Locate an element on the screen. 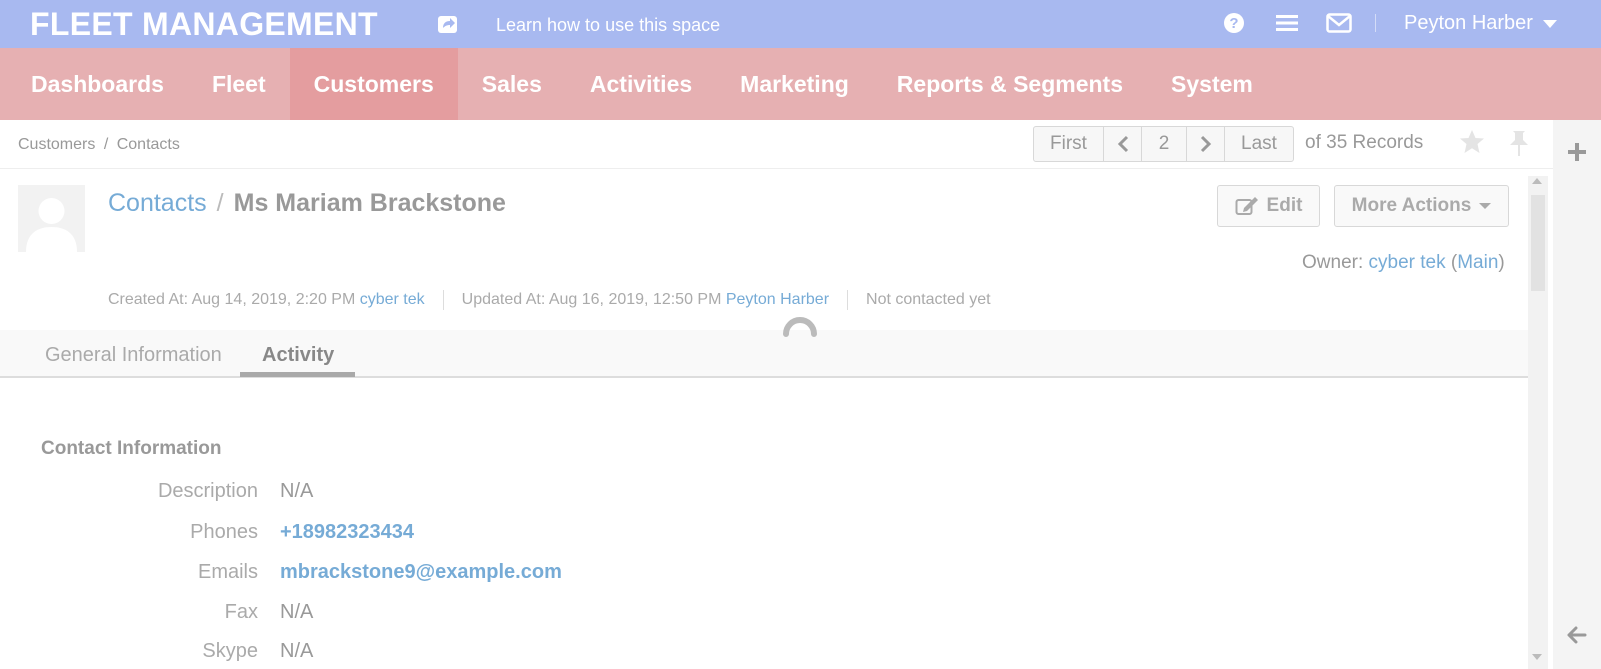 The height and width of the screenshot is (669, 1601). email-link: mbrackstone9@example.com is located at coordinates (421, 572).